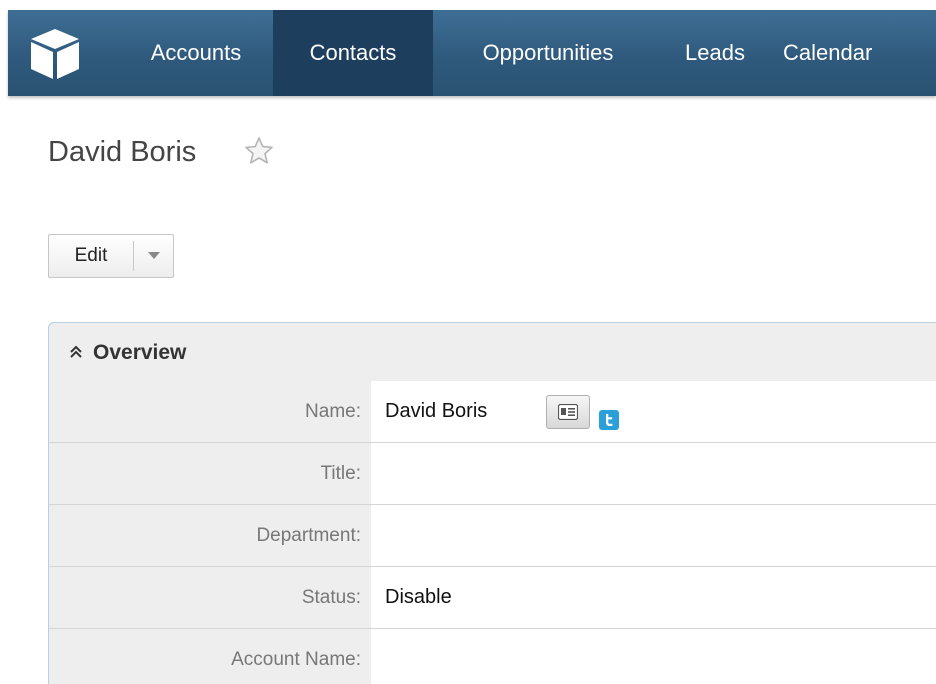 This screenshot has width=936, height=684. Describe the element at coordinates (436, 411) in the screenshot. I see `contact-name-value: David Boris` at that location.